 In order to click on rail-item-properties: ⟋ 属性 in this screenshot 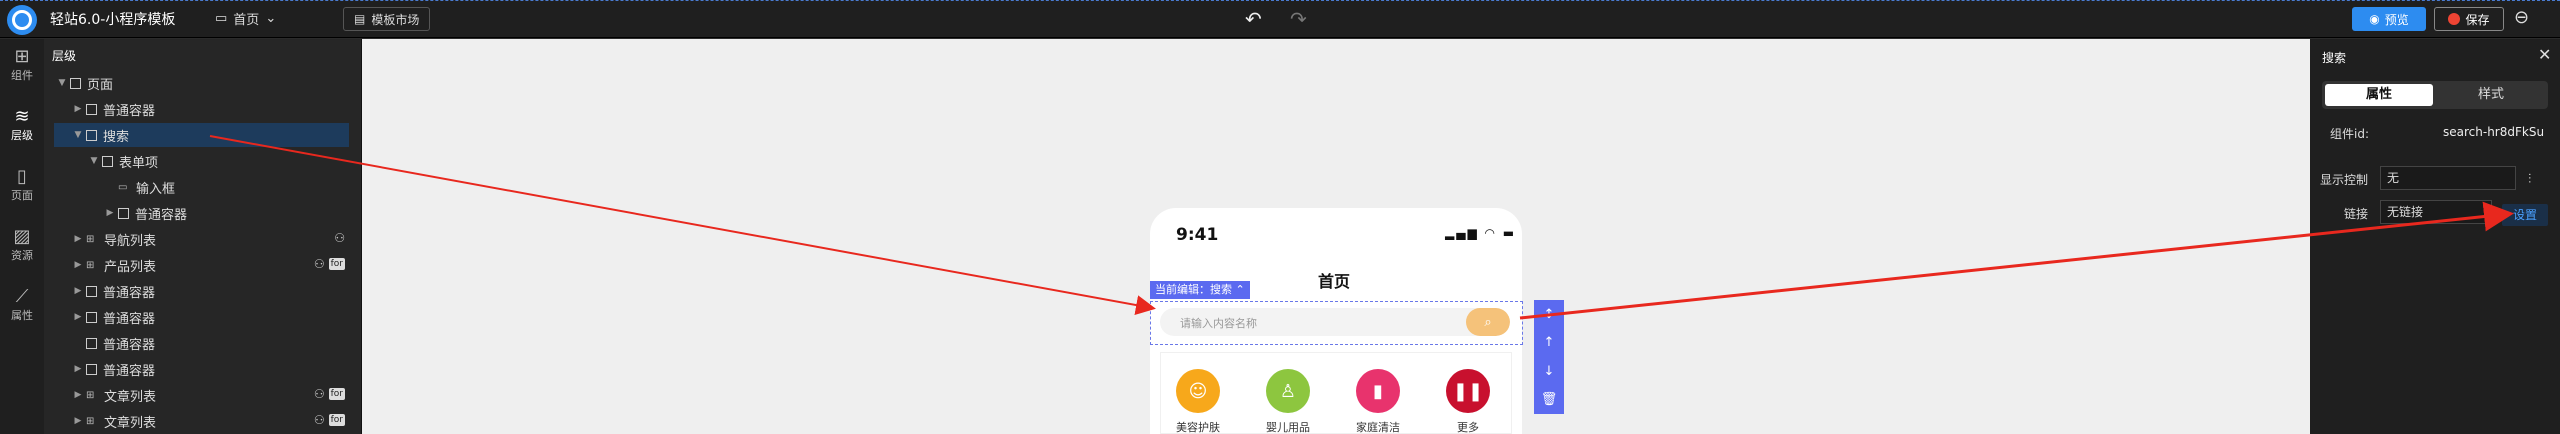, I will do `click(22, 305)`.